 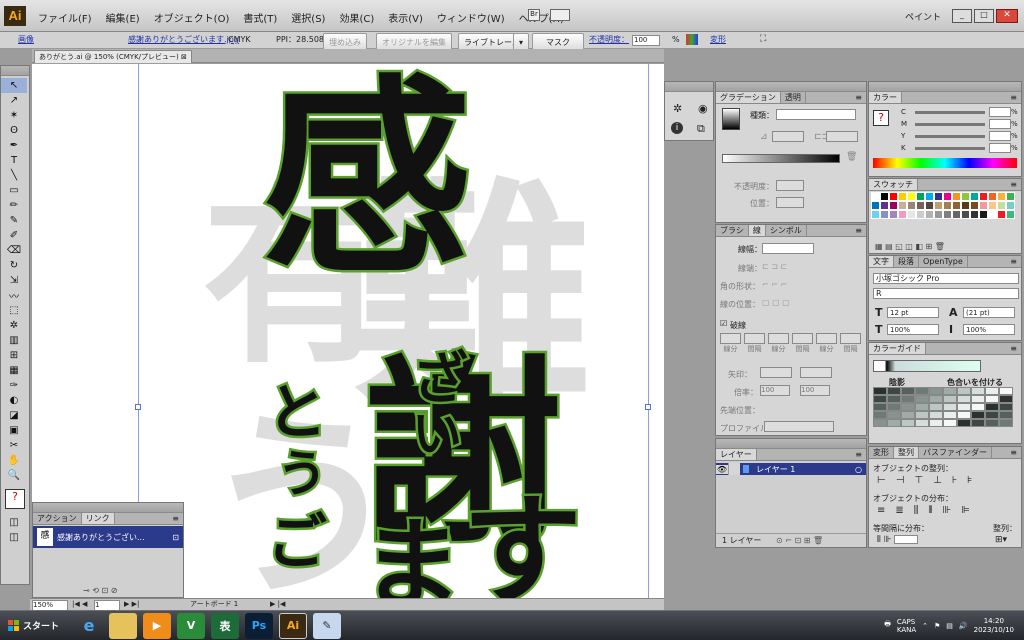 What do you see at coordinates (881, 118) in the screenshot?
I see `fill-stroke-proxy: ?` at bounding box center [881, 118].